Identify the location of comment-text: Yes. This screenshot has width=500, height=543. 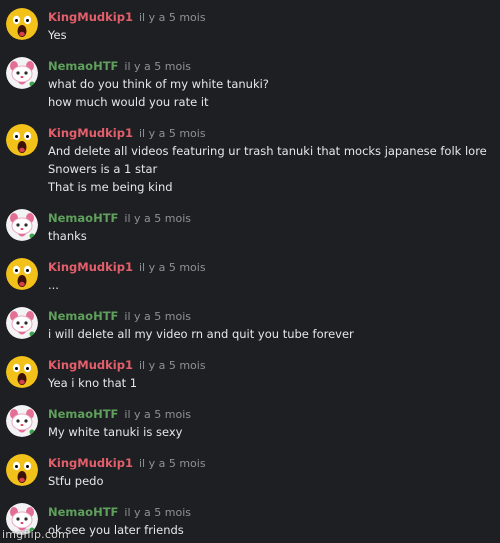
(57, 35).